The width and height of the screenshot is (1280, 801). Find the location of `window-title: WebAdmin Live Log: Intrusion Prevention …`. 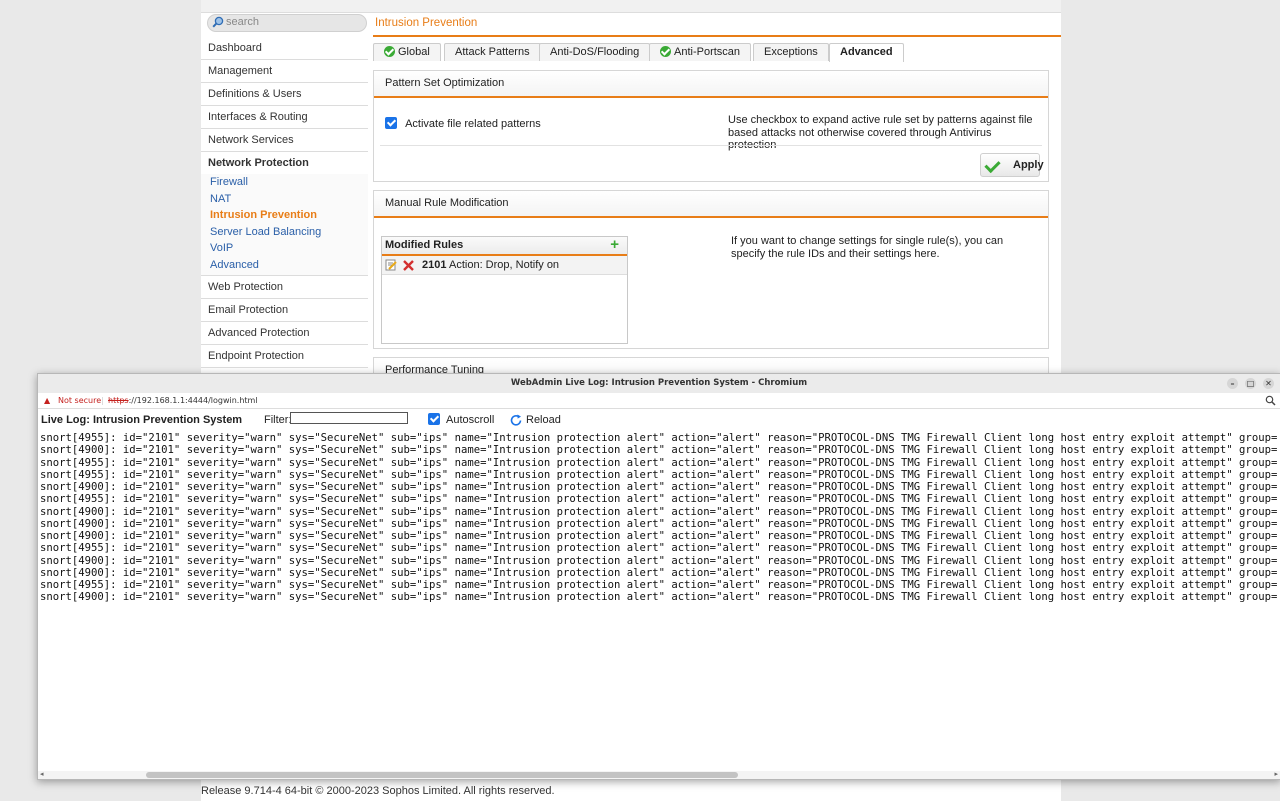

window-title: WebAdmin Live Log: Intrusion Prevention … is located at coordinates (659, 383).